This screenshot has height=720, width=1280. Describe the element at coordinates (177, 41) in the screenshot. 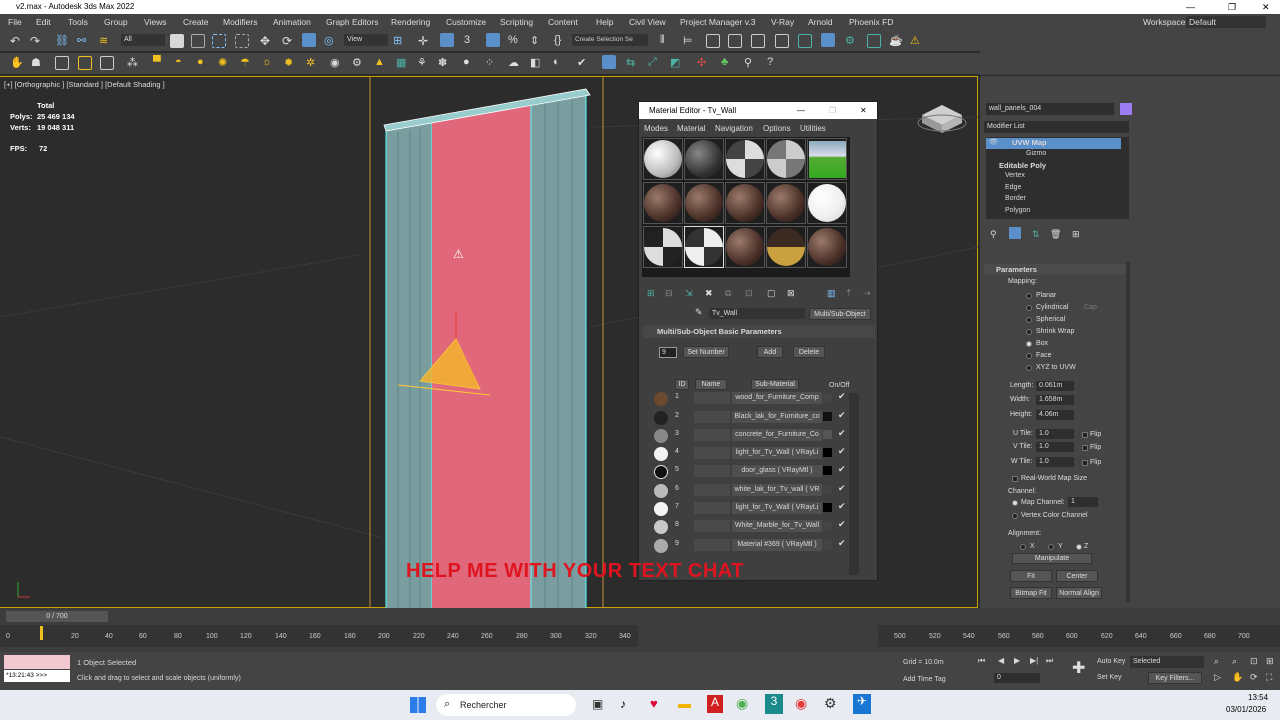

I see `select-object-icon` at that location.